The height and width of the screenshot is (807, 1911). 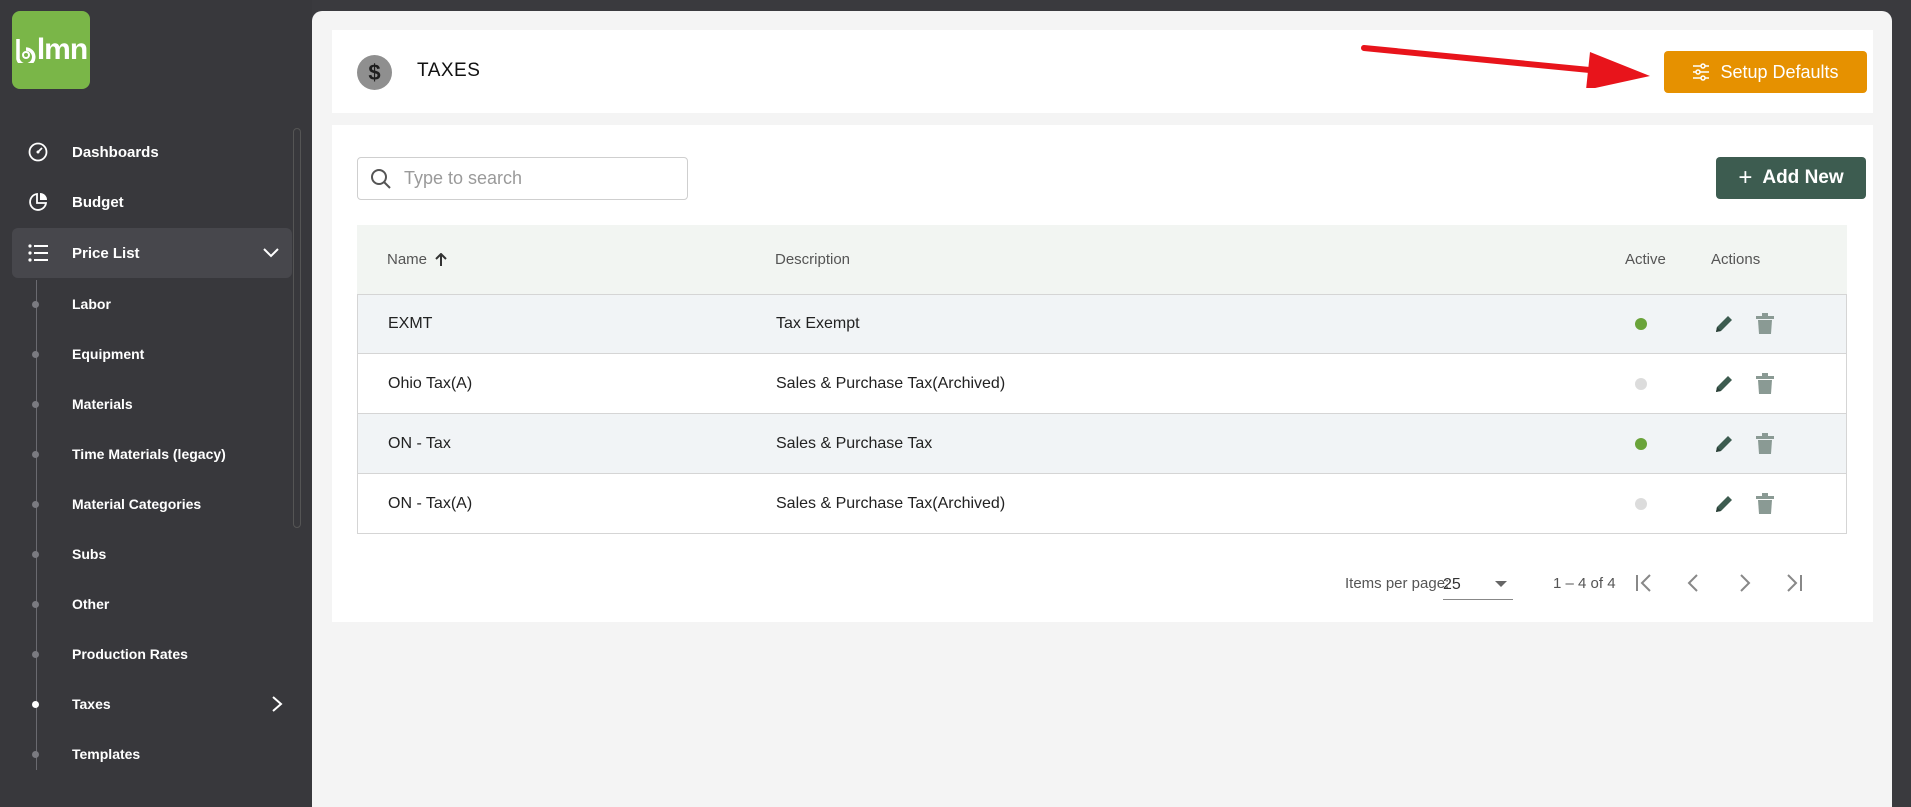 I want to click on previous-page-button, so click(x=1694, y=583).